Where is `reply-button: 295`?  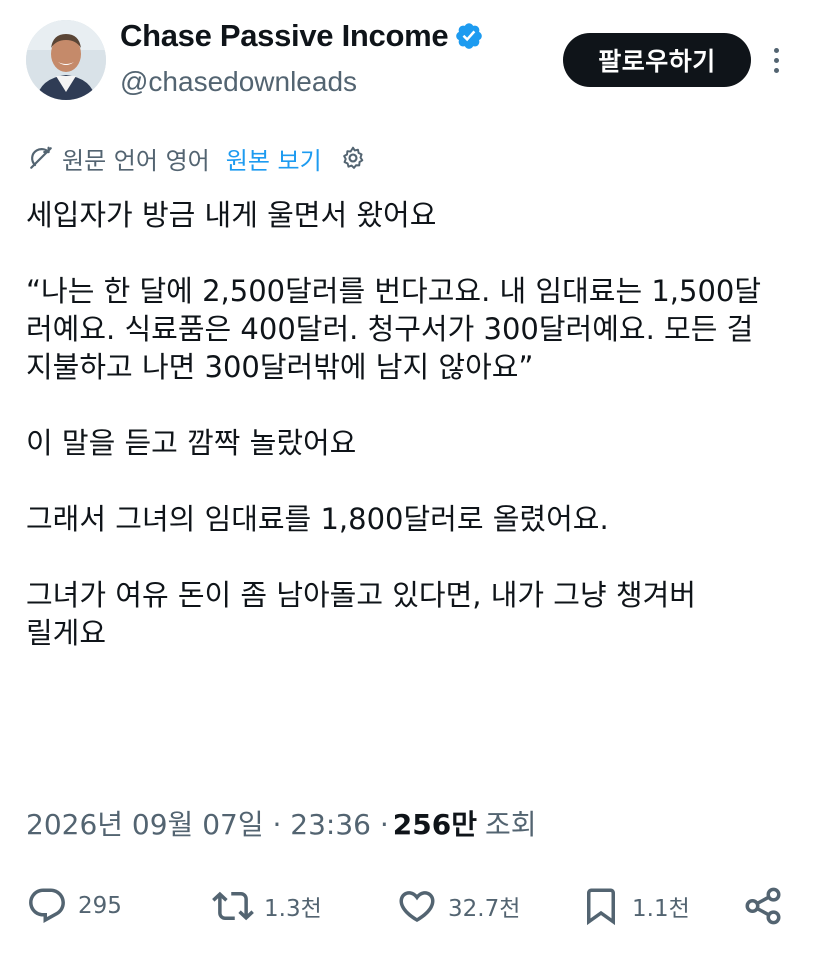 reply-button: 295 is located at coordinates (74, 906).